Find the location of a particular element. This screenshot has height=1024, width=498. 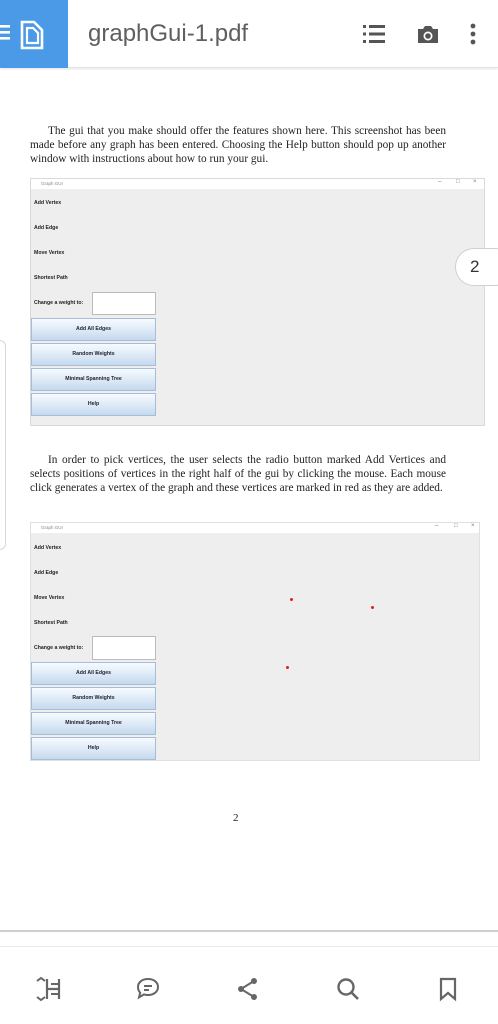

annotate-icon is located at coordinates (148, 989).